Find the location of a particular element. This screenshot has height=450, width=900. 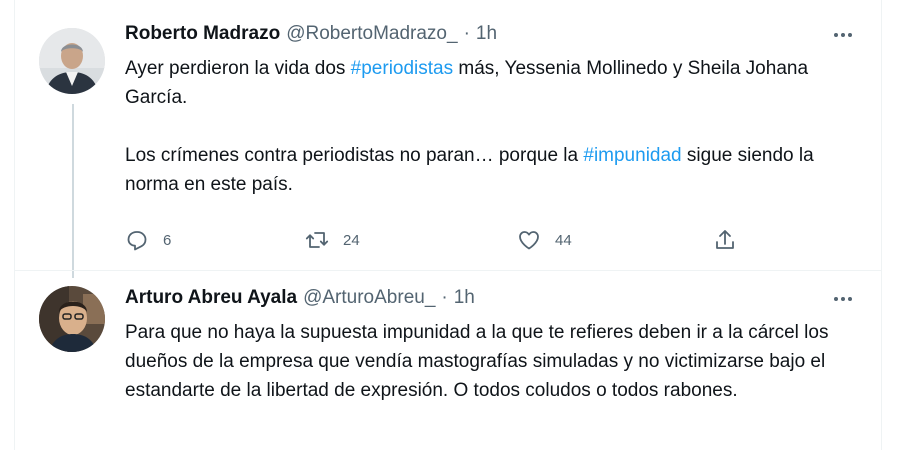

hashtag-link: #impunidad is located at coordinates (632, 155).